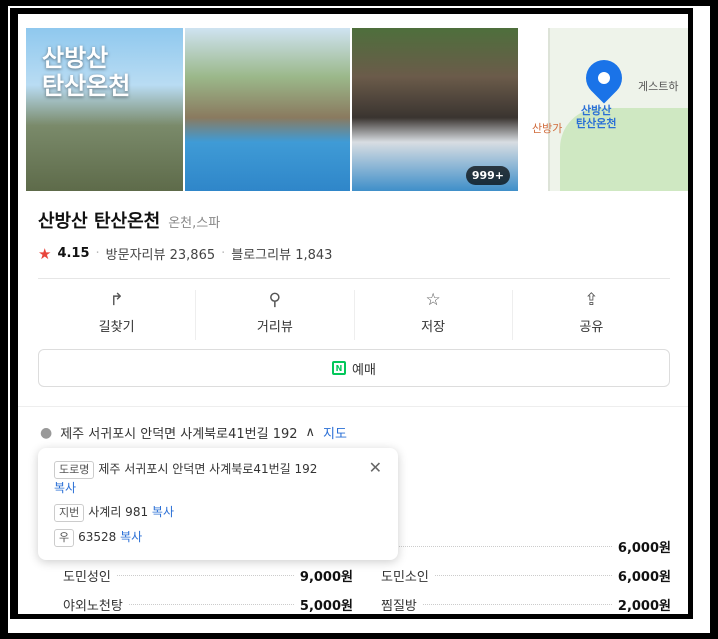 The height and width of the screenshot is (639, 718). Describe the element at coordinates (194, 223) in the screenshot. I see `place-category: 온천,스파` at that location.